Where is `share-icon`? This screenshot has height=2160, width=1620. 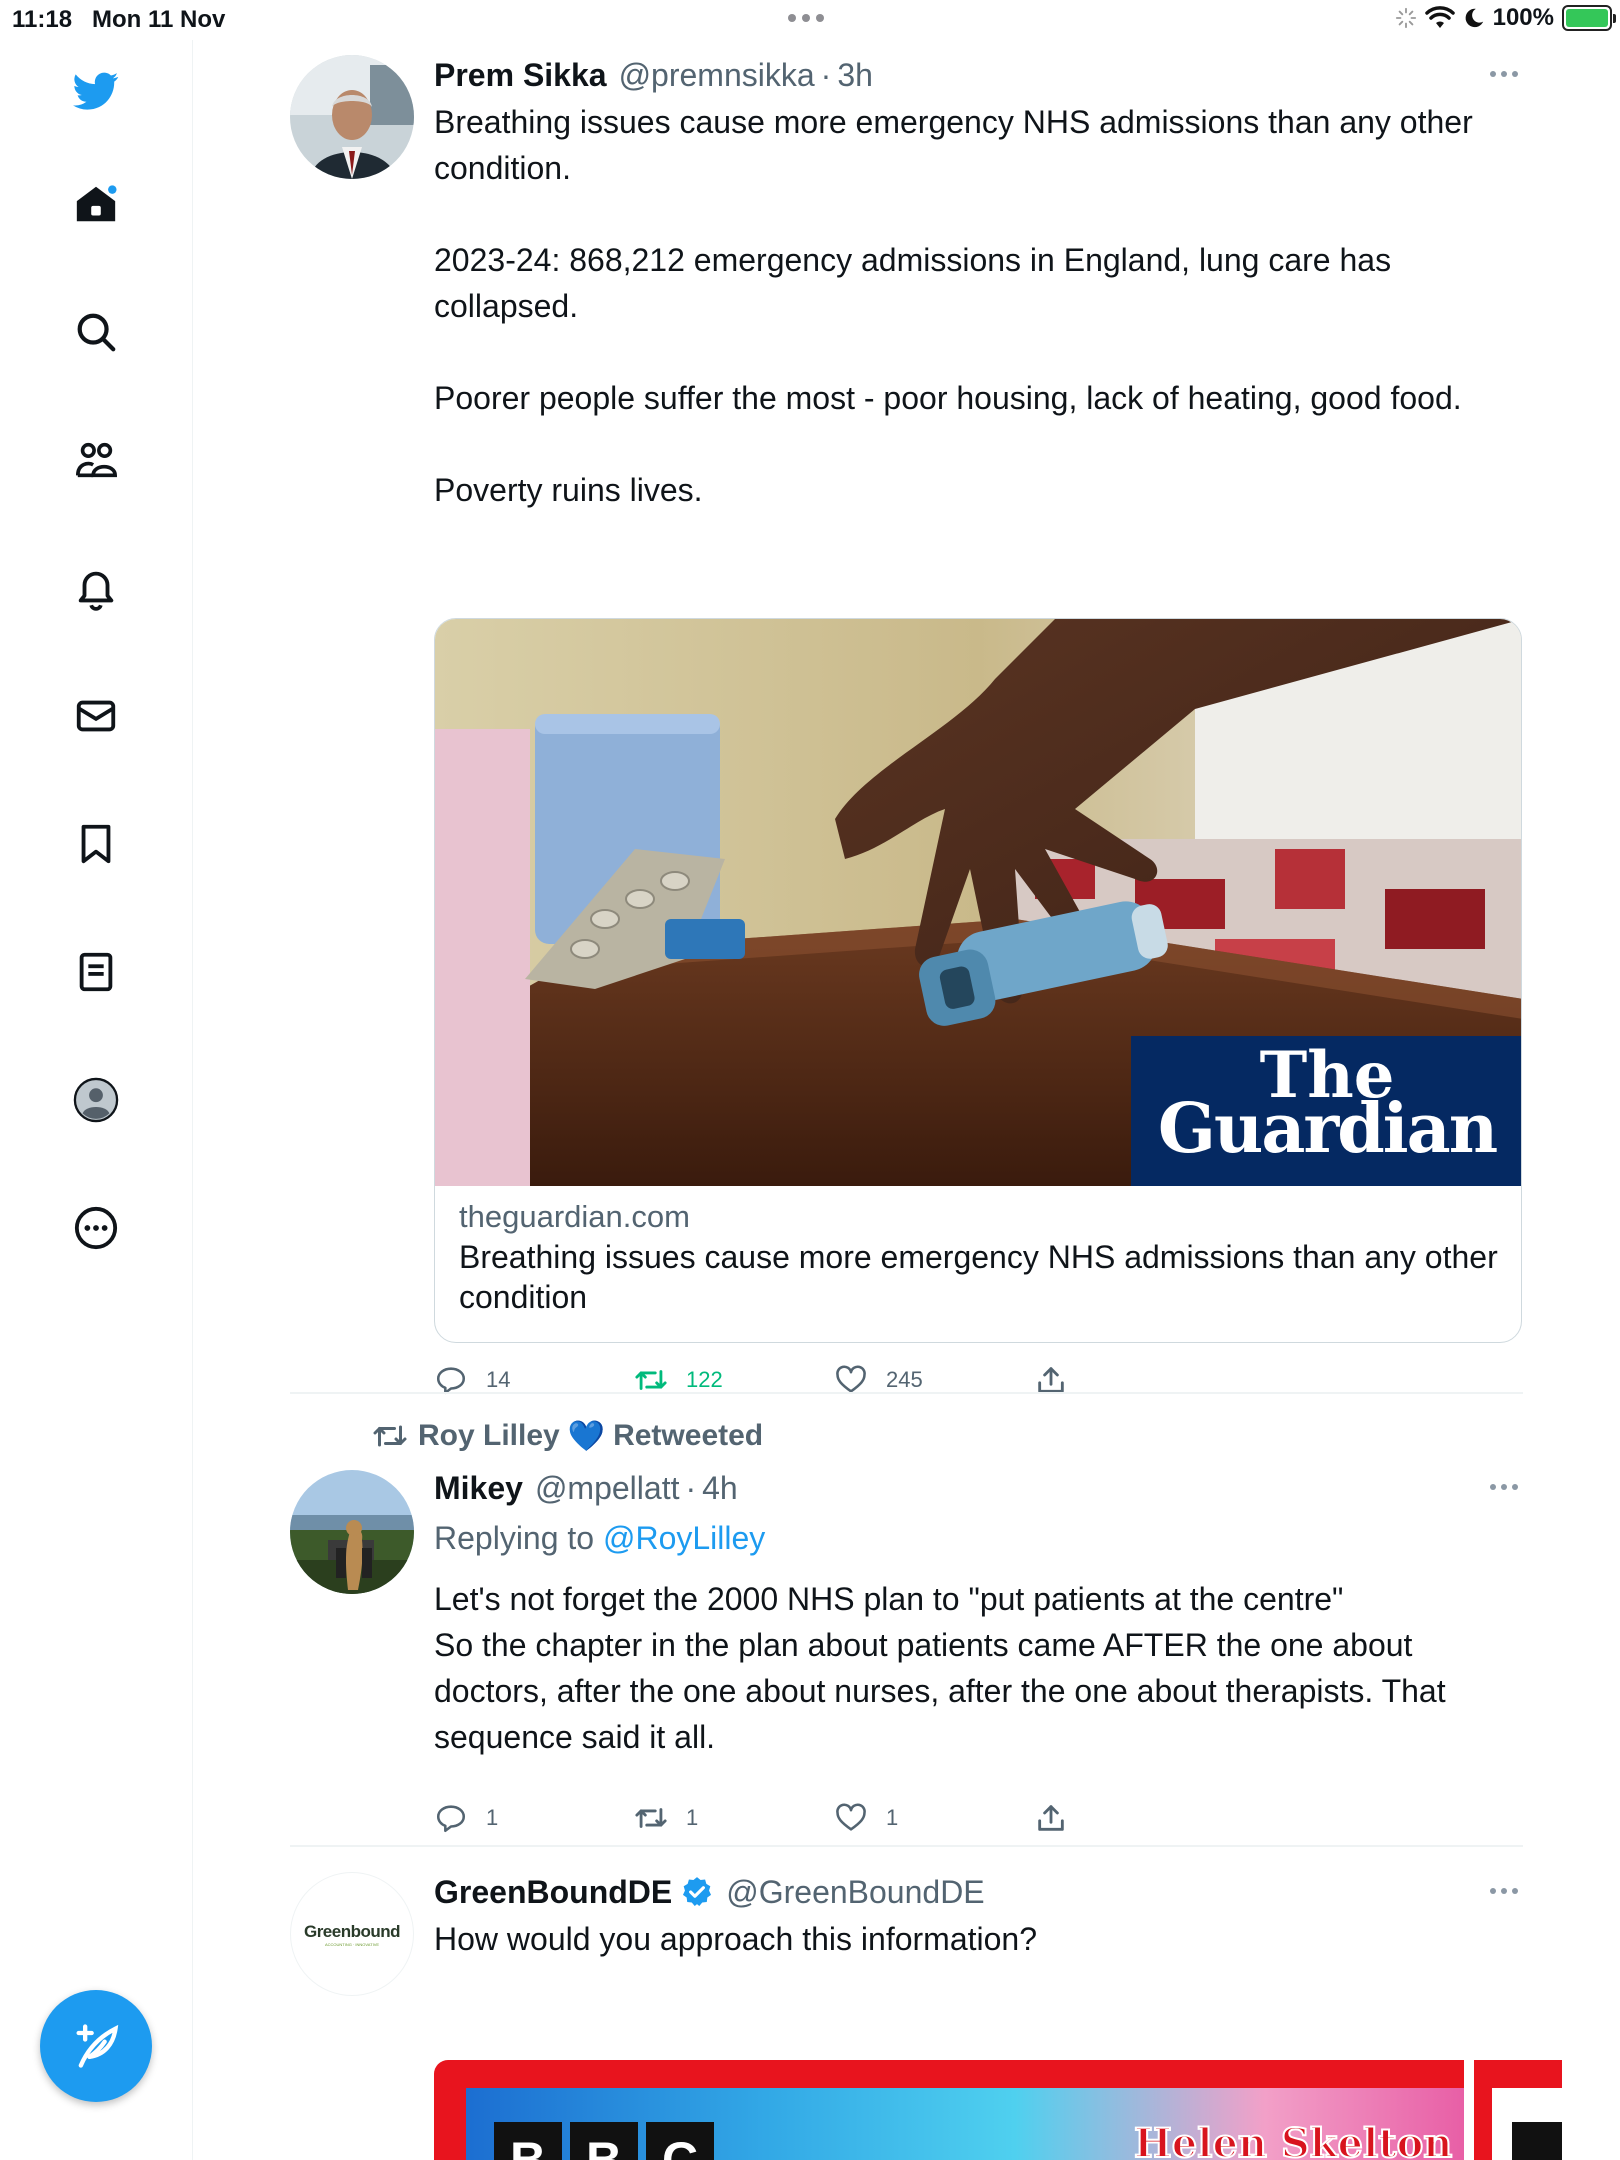 share-icon is located at coordinates (1051, 1818).